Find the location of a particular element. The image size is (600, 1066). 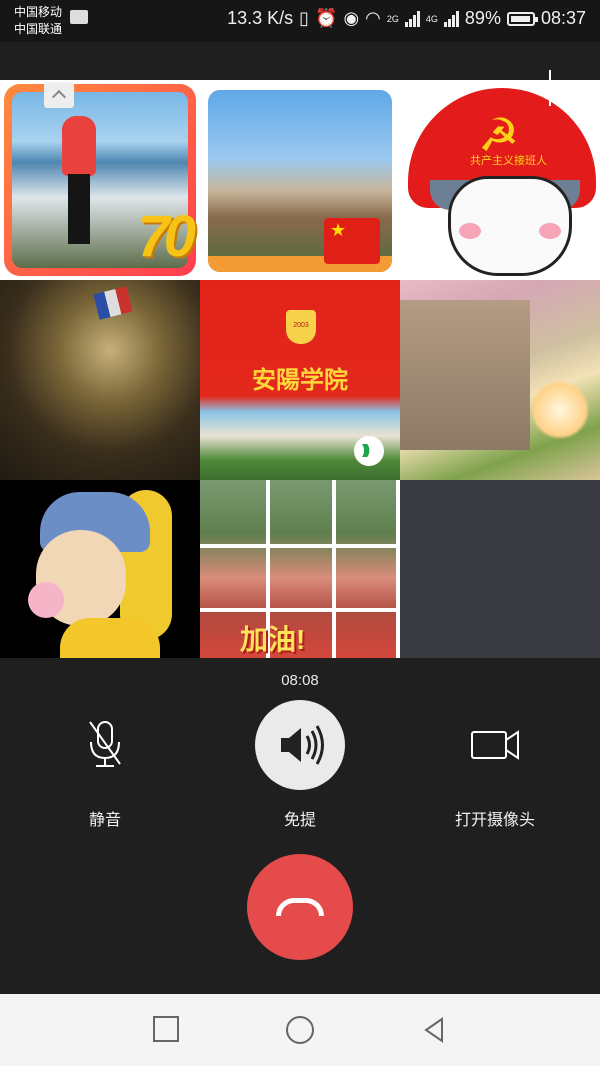

person-legs is located at coordinates (79, 209).